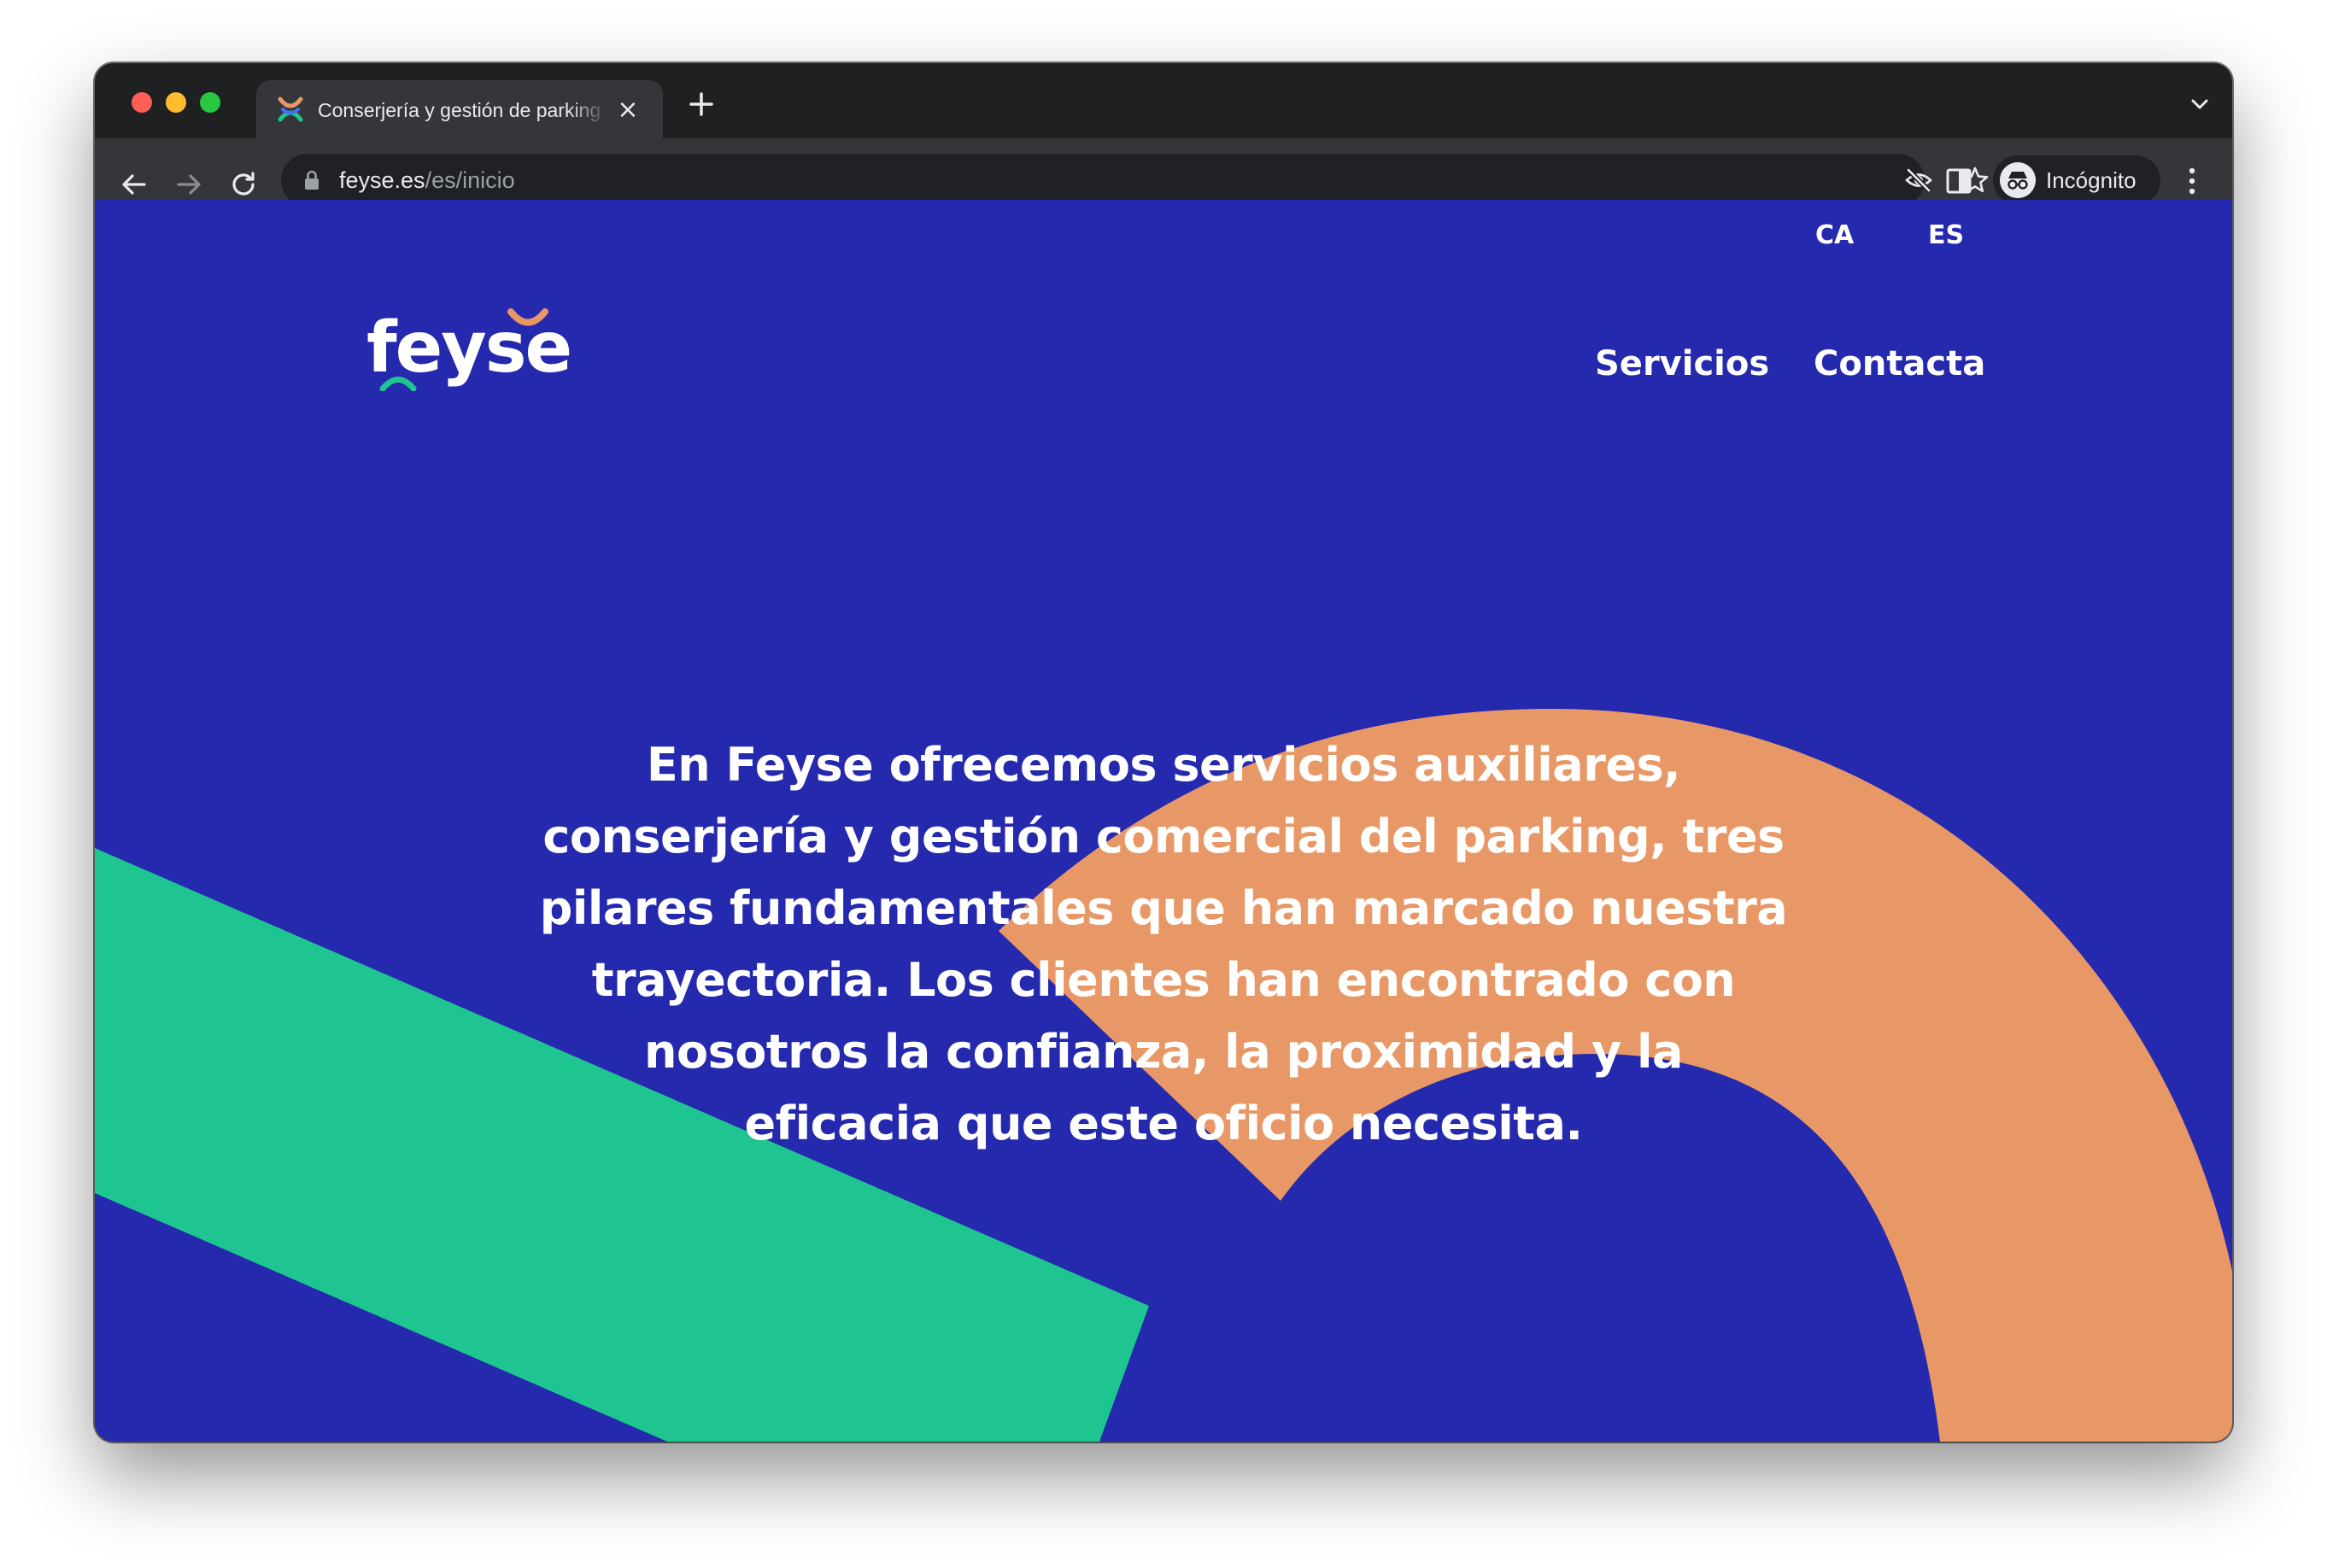 The height and width of the screenshot is (1568, 2327). I want to click on incognito-label: Incógnito, so click(2092, 180).